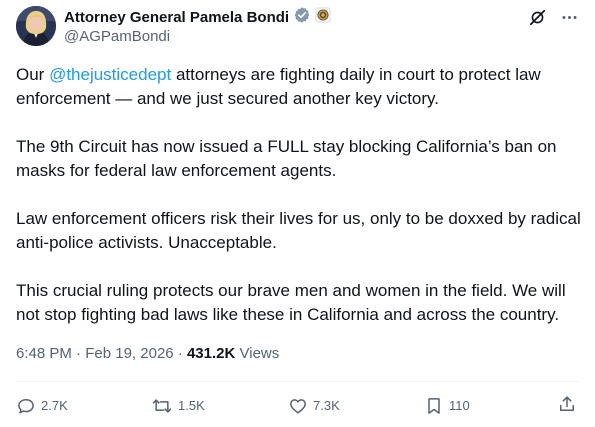  Describe the element at coordinates (537, 17) in the screenshot. I see `grok-icon` at that location.